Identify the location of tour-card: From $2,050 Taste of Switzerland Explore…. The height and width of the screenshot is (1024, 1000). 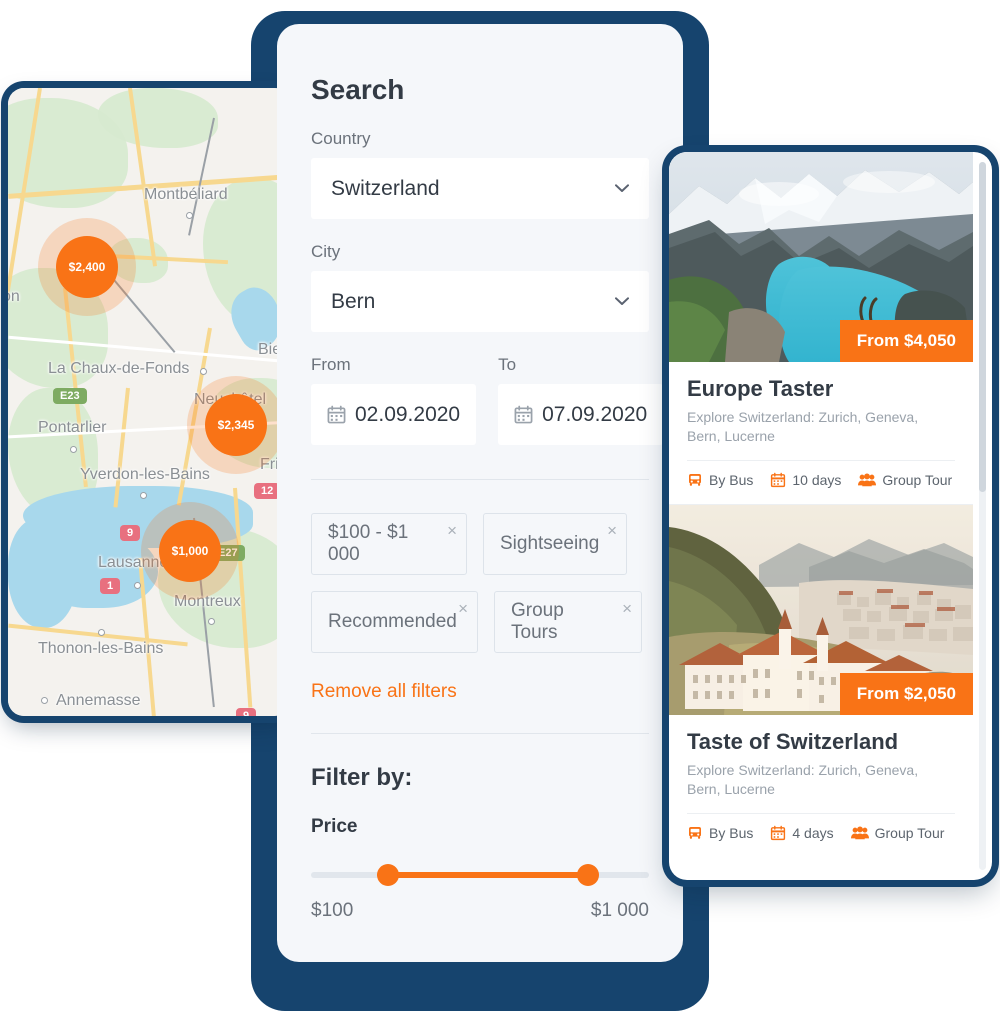
(821, 680).